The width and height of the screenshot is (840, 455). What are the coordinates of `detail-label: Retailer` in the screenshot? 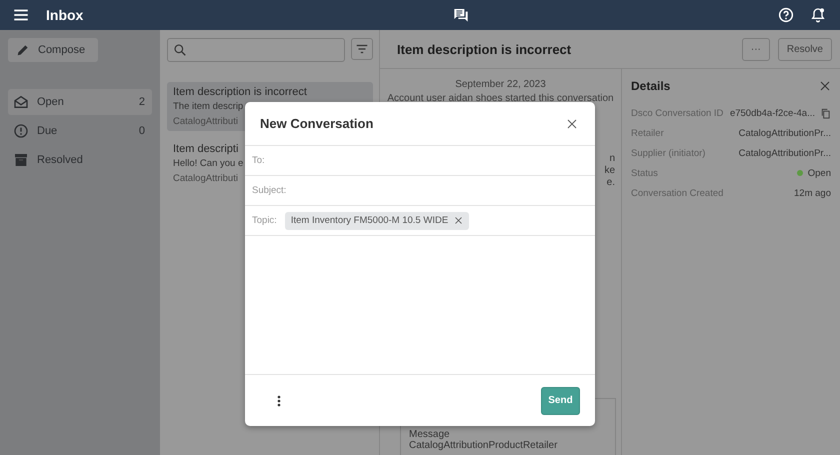 It's located at (647, 133).